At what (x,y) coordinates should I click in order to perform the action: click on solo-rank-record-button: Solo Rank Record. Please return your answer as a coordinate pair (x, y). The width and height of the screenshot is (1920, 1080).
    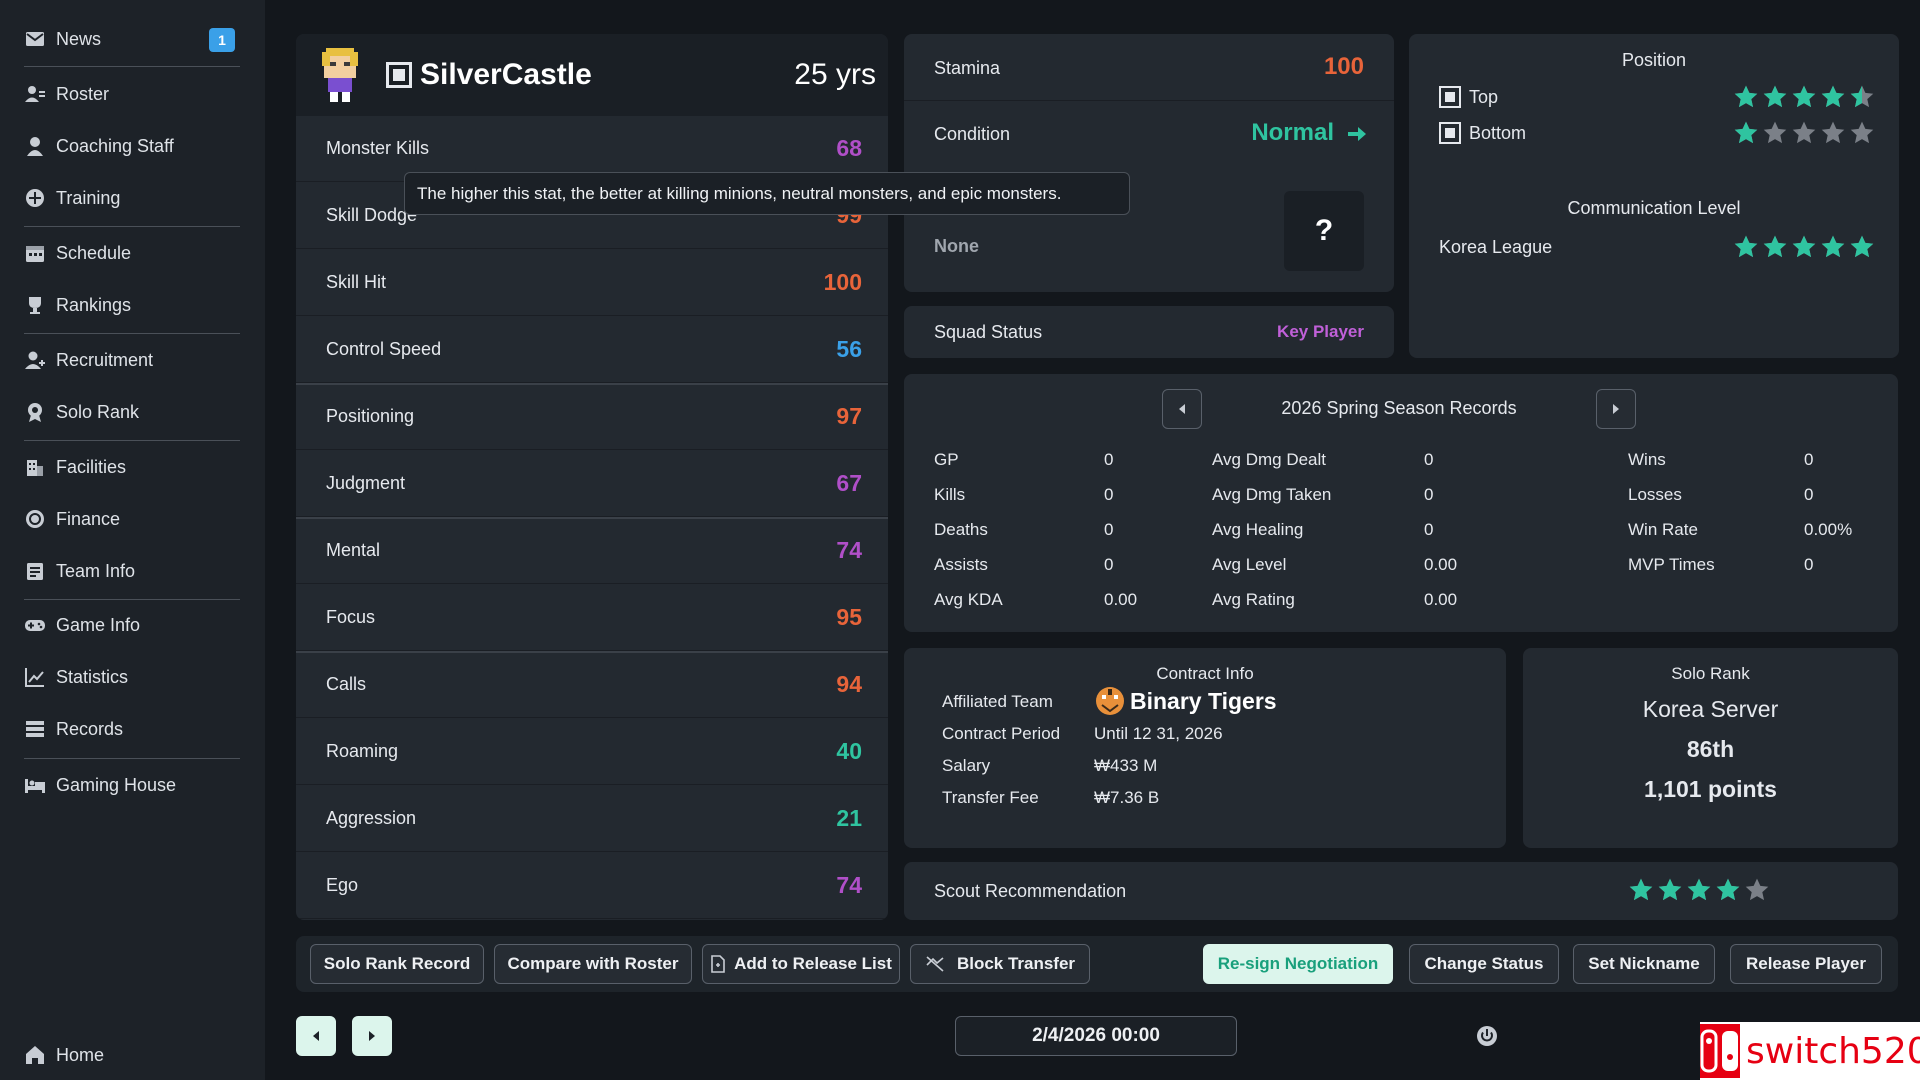
    Looking at the image, I should click on (397, 964).